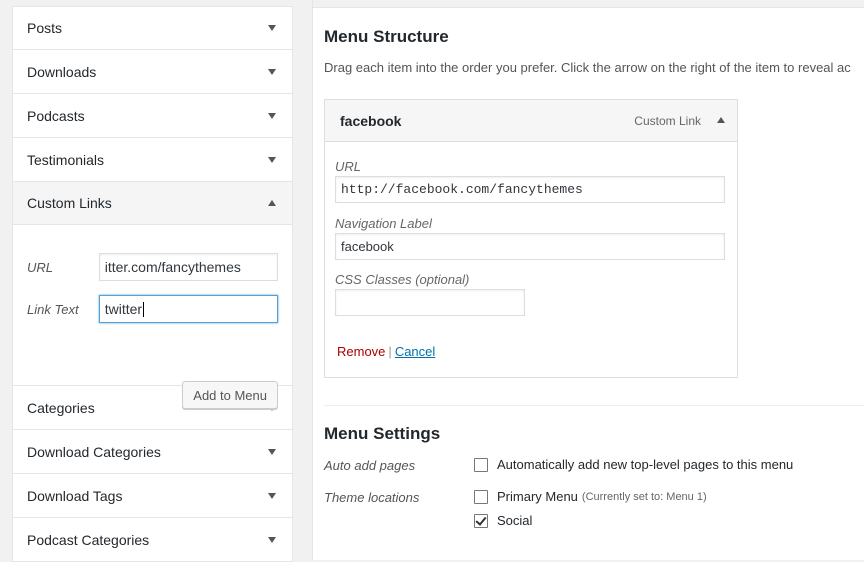 Image resolution: width=864 pixels, height=562 pixels. I want to click on accordion-title-download-tags: Download Tags, so click(152, 495).